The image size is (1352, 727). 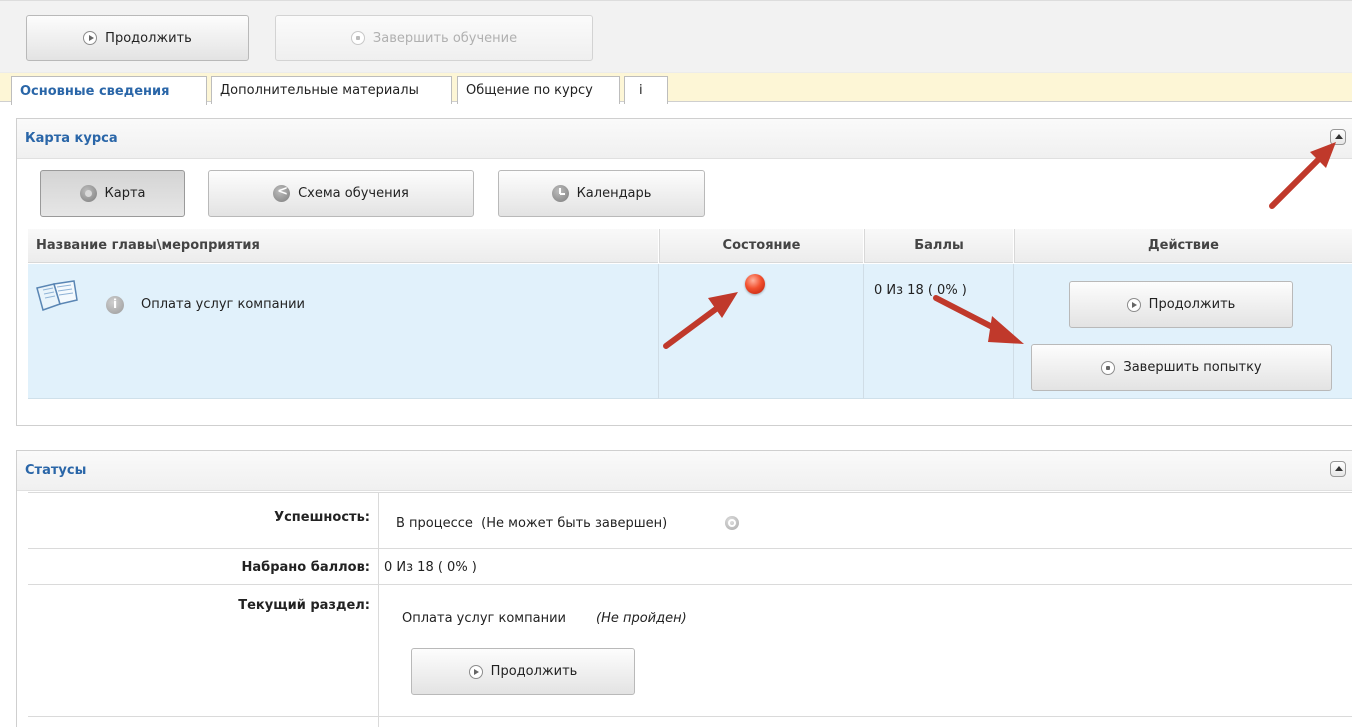 I want to click on course-map-title: Карта курса, so click(x=71, y=138).